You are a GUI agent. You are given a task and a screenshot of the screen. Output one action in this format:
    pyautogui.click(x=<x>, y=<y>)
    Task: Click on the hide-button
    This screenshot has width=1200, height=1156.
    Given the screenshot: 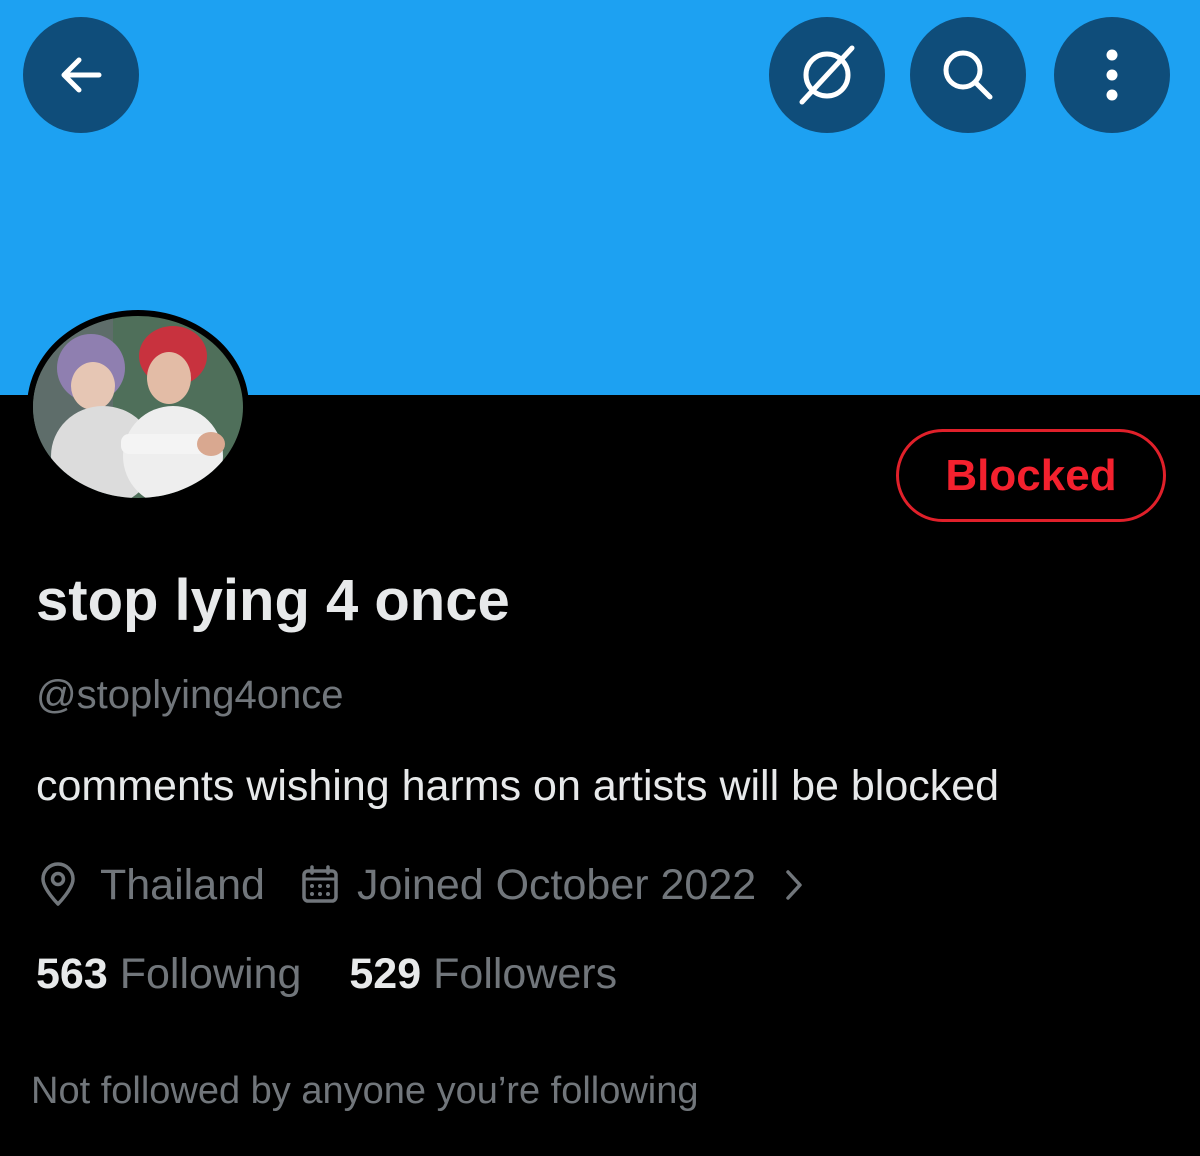 What is the action you would take?
    pyautogui.click(x=827, y=75)
    